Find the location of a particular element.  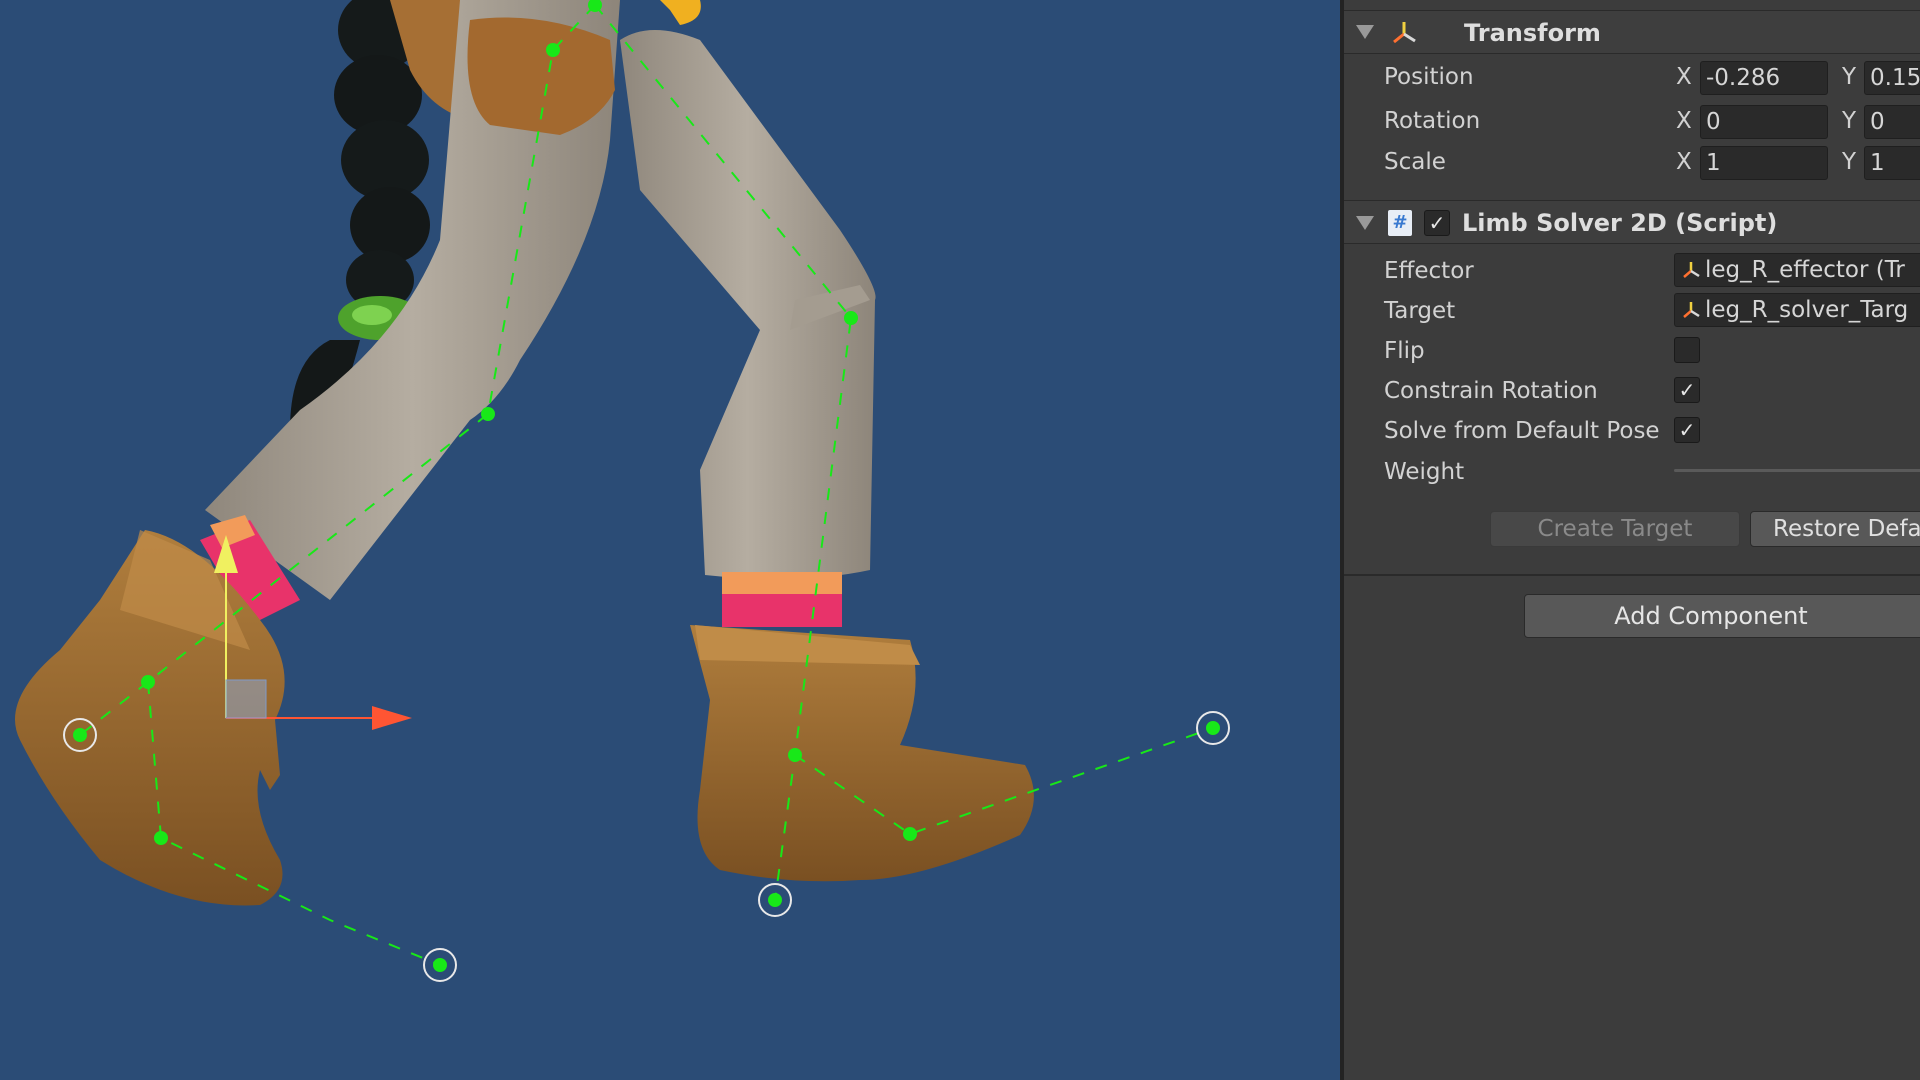

position-label: Position is located at coordinates (1429, 77).